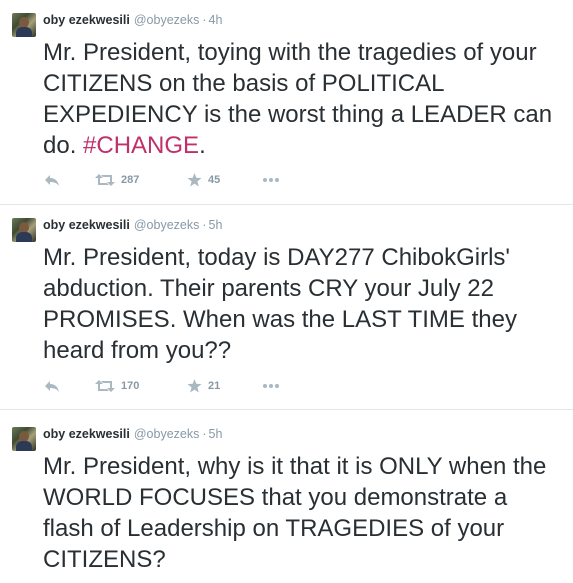 This screenshot has width=573, height=583. What do you see at coordinates (214, 180) in the screenshot?
I see `favorite-count: 45` at bounding box center [214, 180].